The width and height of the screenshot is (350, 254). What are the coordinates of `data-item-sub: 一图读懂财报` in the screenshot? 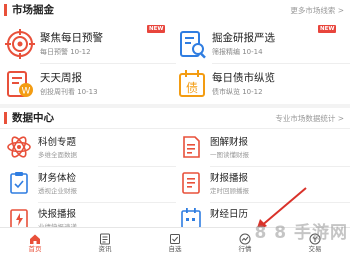 It's located at (229, 155).